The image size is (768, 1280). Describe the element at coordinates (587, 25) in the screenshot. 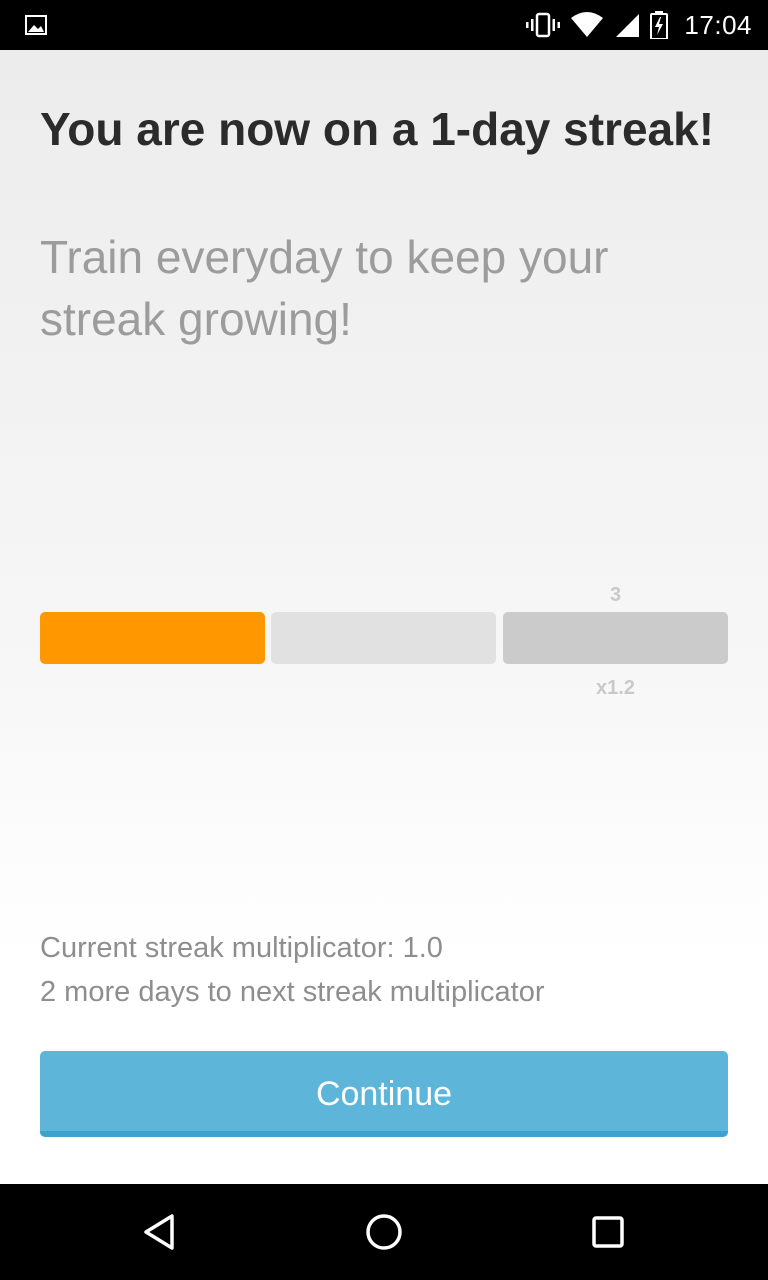

I see `wifi-icon` at that location.